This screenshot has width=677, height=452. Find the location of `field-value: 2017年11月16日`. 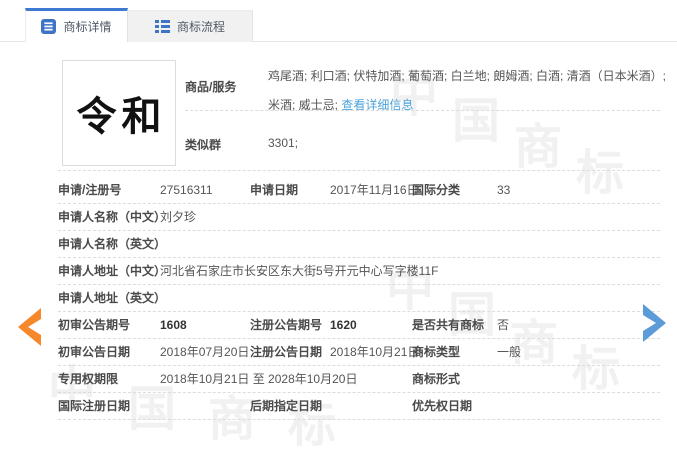

field-value: 2017年11月16日 is located at coordinates (374, 190).